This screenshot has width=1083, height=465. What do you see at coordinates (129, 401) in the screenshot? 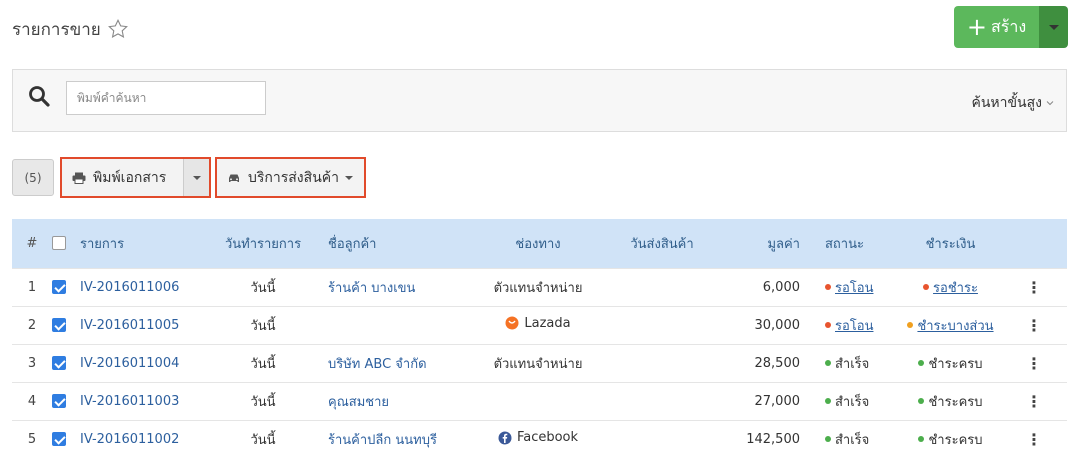
I see `invoice-link: IV-2016011003` at bounding box center [129, 401].